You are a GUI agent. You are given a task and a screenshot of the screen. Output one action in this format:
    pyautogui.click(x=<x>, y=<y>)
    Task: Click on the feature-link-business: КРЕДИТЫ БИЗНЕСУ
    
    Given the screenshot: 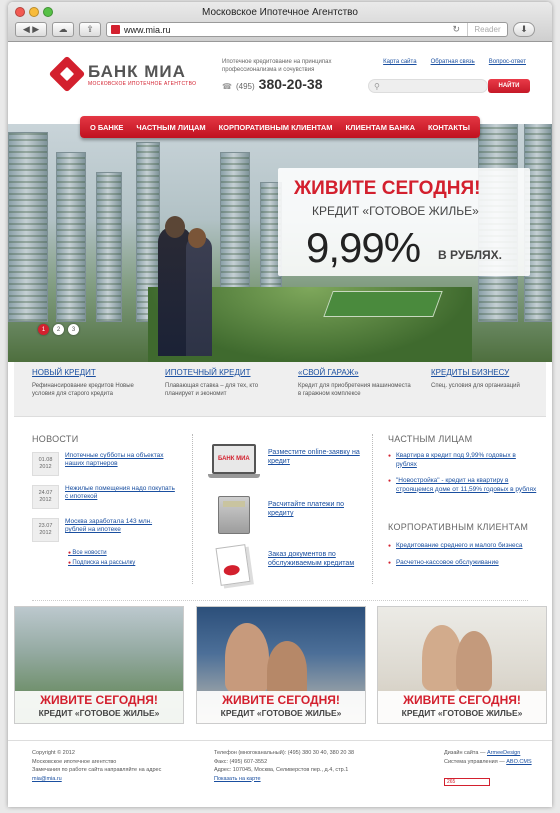 What is the action you would take?
    pyautogui.click(x=488, y=372)
    